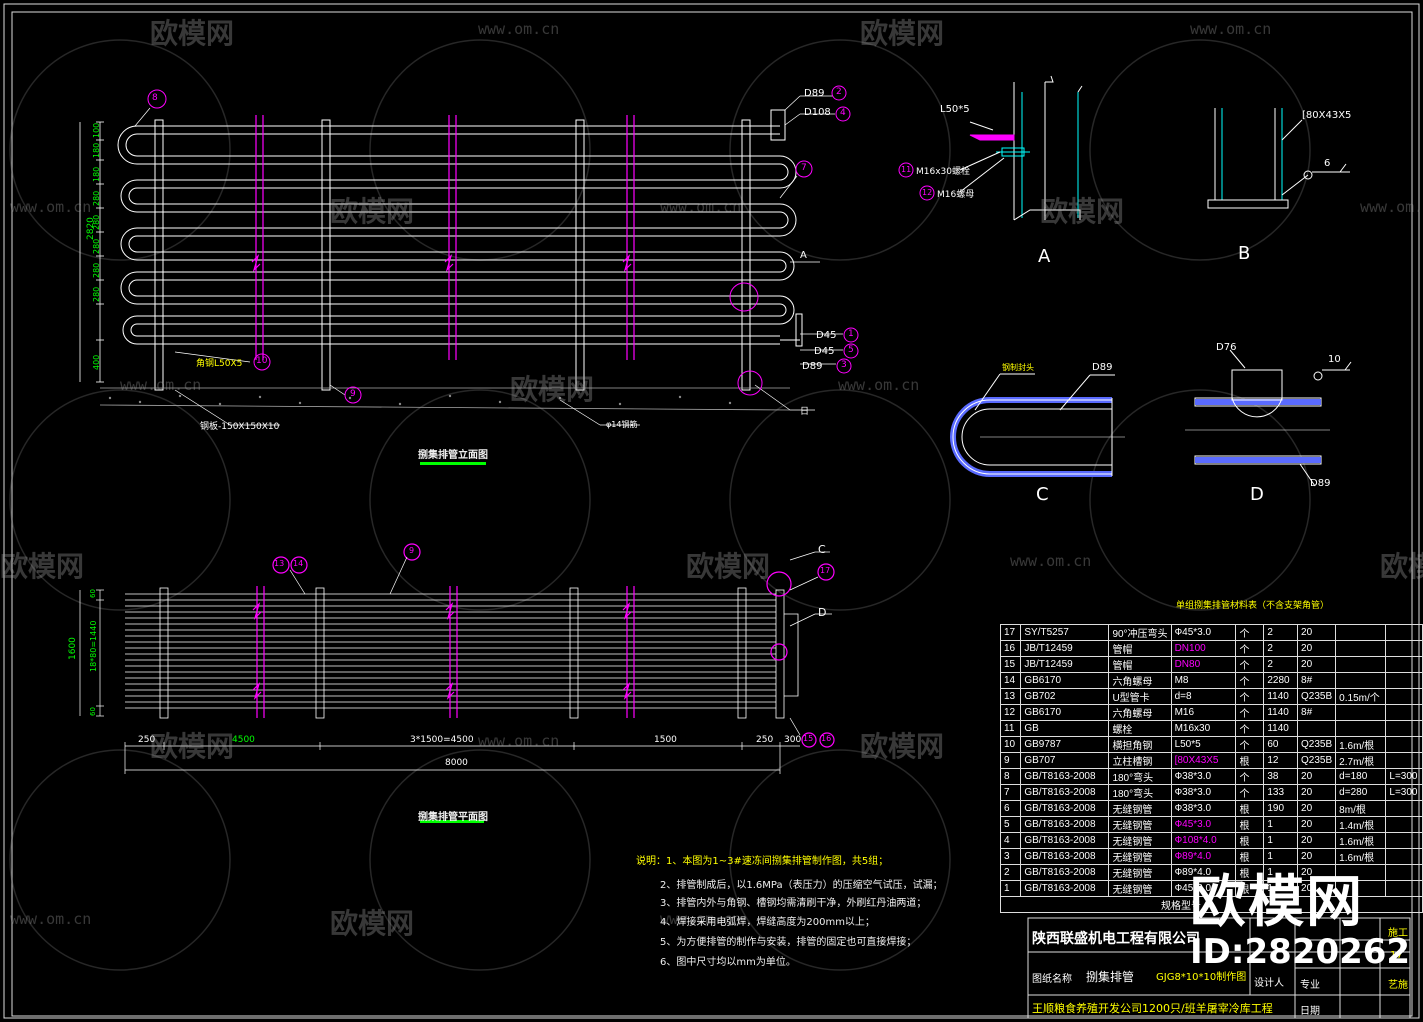 Image resolution: width=1423 pixels, height=1022 pixels. Describe the element at coordinates (1042, 494) in the screenshot. I see `detail-c-title: C` at that location.